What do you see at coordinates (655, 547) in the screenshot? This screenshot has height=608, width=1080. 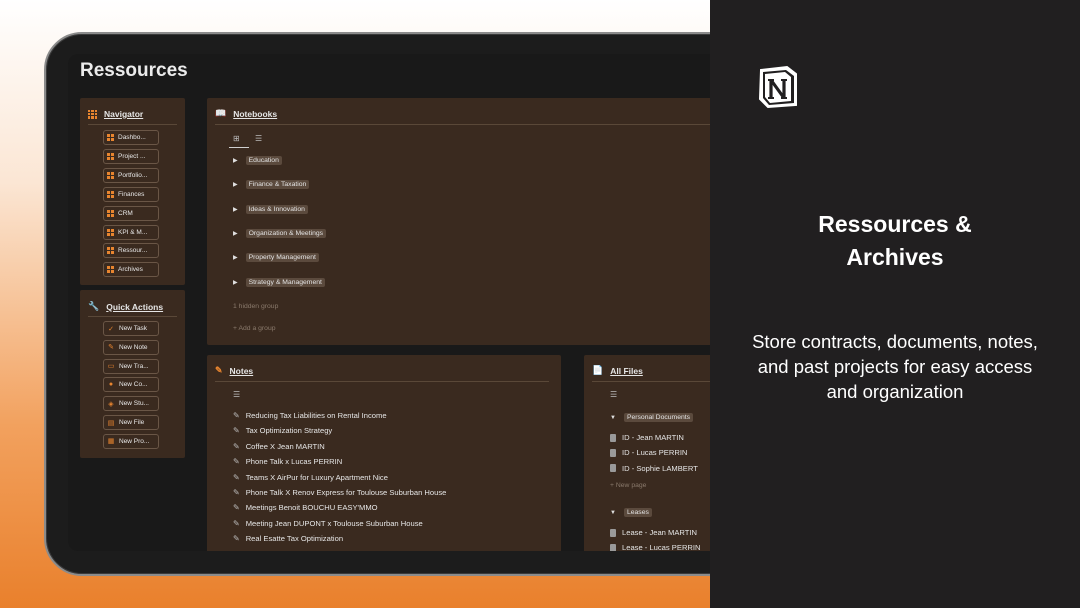 I see `file-item: Lease - Lucas PERRIN` at bounding box center [655, 547].